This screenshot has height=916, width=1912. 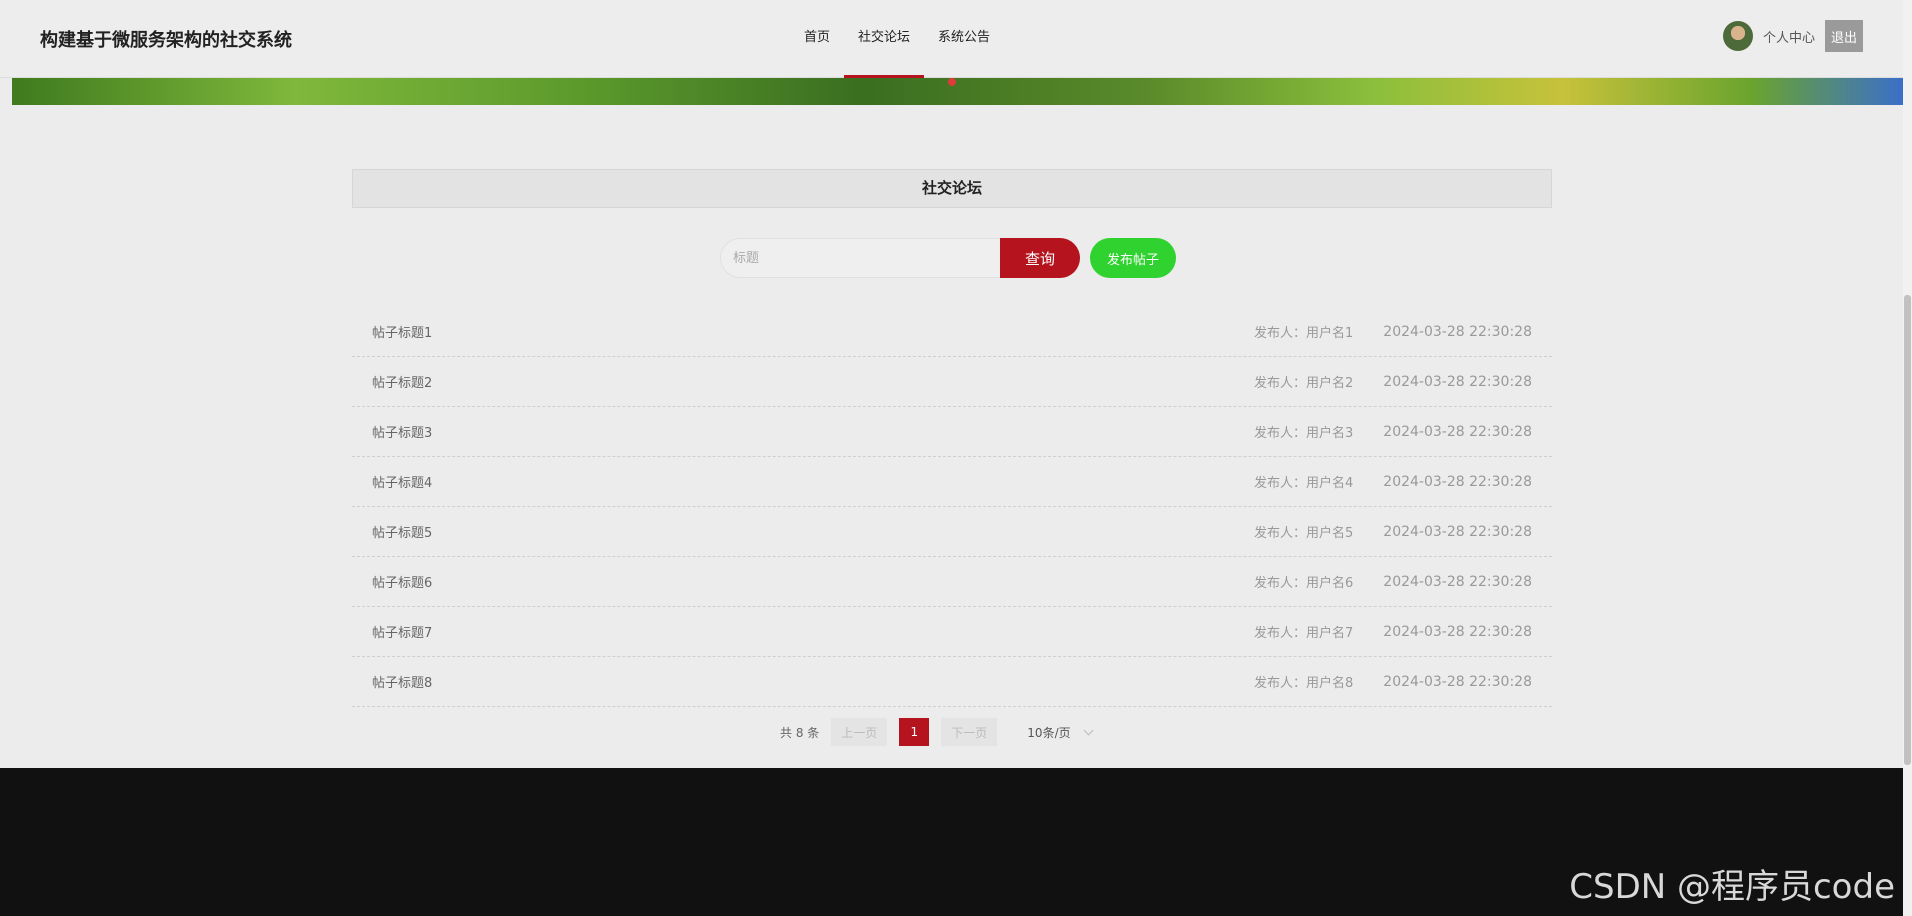 I want to click on nav-forum: 社交论坛, so click(x=884, y=39).